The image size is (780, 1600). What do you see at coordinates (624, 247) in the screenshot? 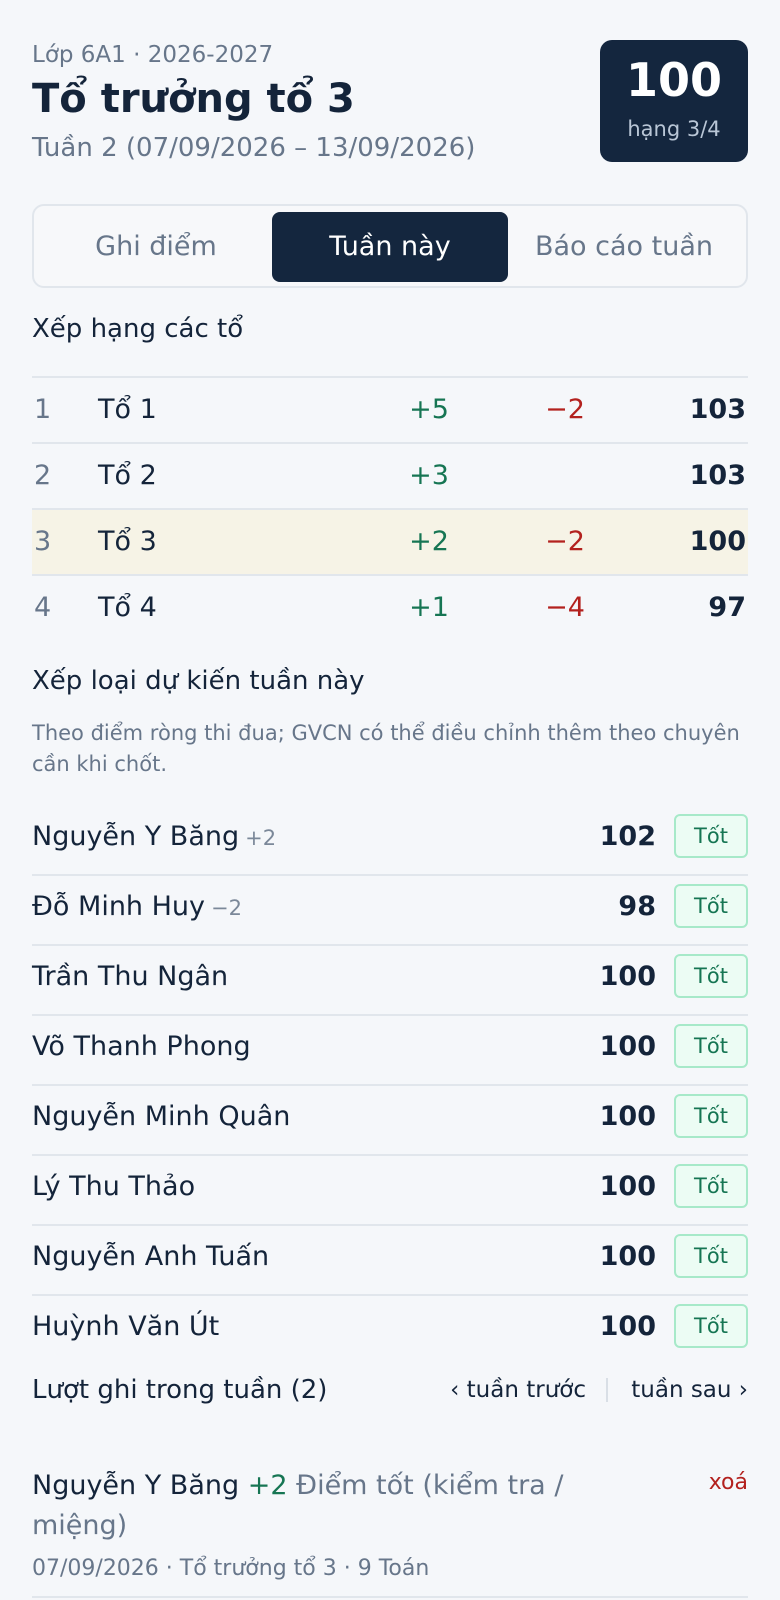
I see `tab-weekly-report: Báo cáo tuần` at bounding box center [624, 247].